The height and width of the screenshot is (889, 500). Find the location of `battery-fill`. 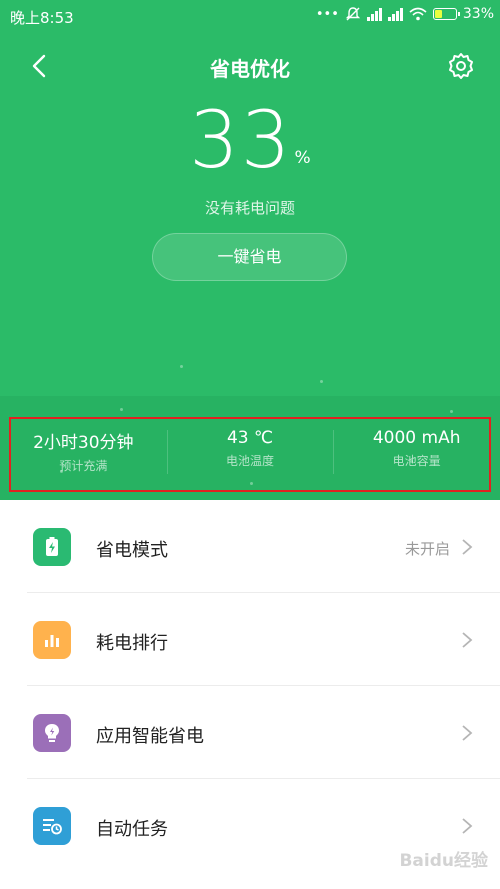

battery-fill is located at coordinates (438, 14).